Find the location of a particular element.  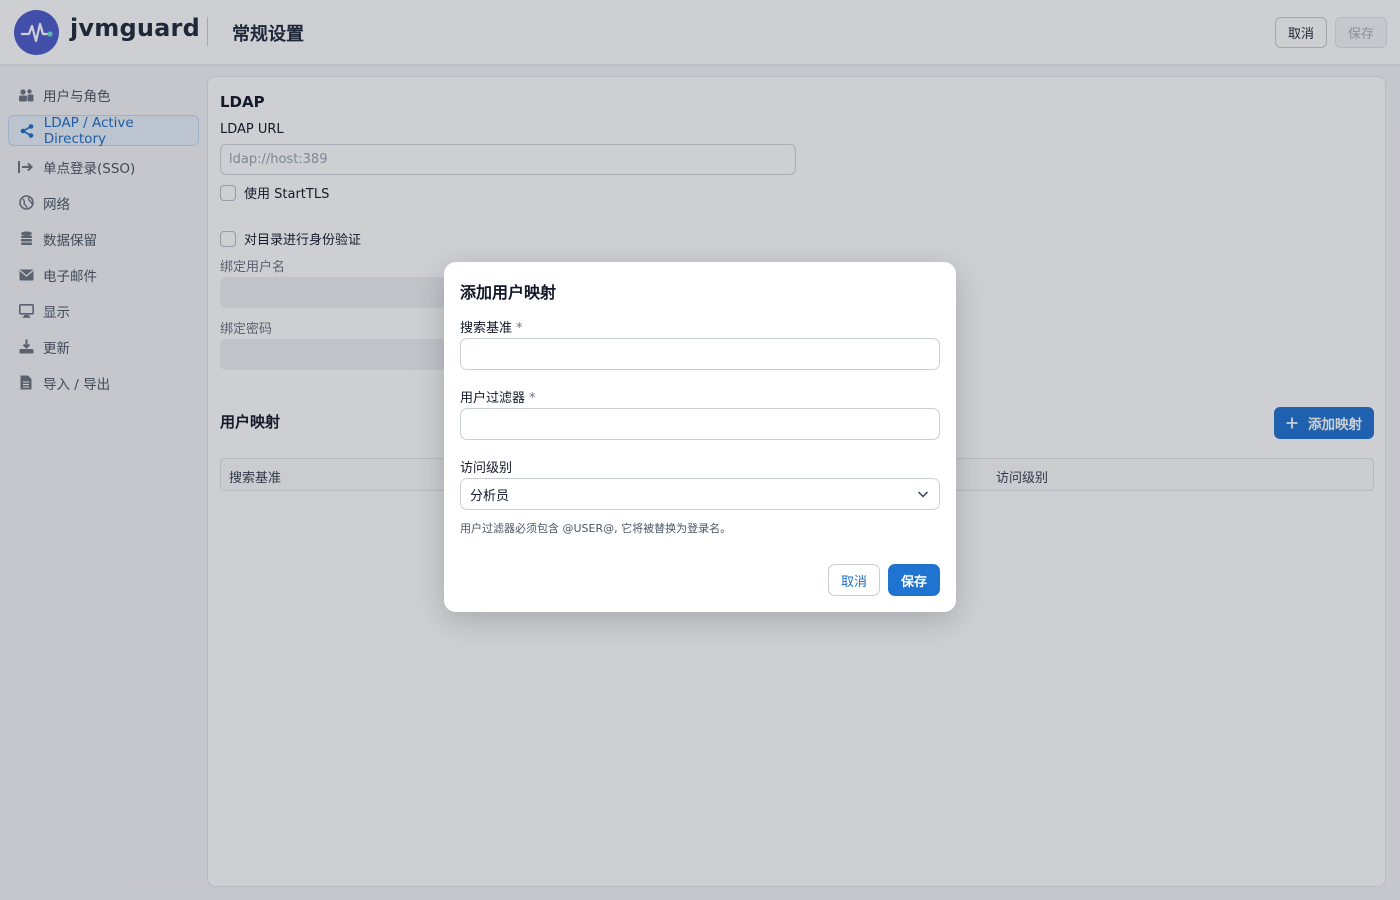

user-filter-label: 用户过滤器 * is located at coordinates (498, 396).